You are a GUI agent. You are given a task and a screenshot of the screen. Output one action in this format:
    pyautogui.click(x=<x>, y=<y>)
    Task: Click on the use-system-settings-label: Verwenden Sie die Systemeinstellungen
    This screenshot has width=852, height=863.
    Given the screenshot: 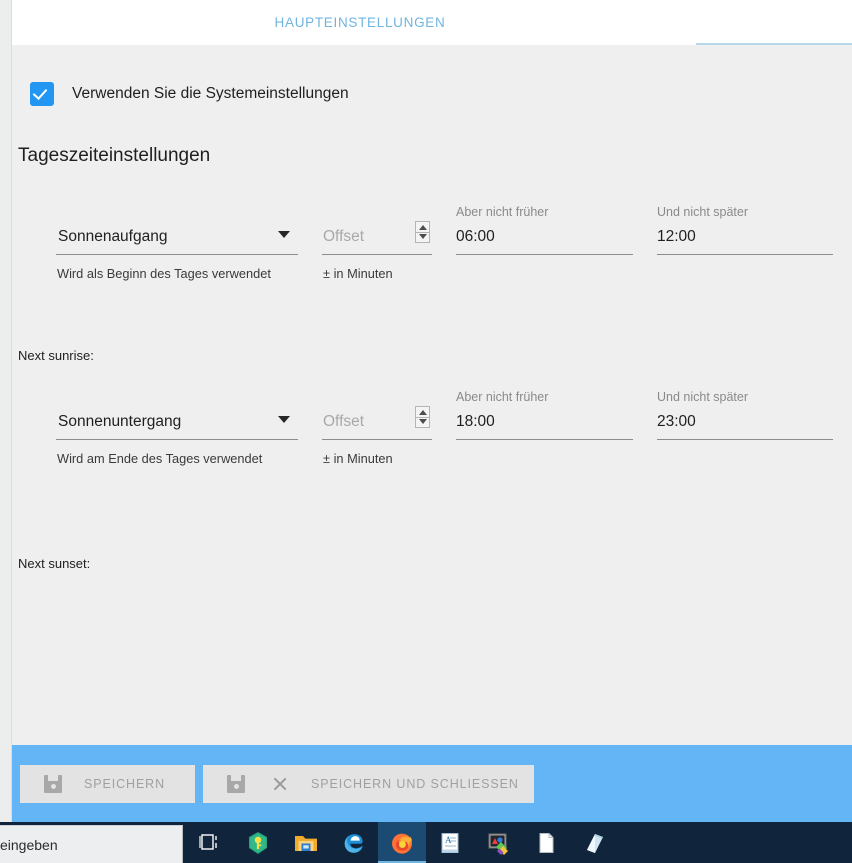 What is the action you would take?
    pyautogui.click(x=210, y=93)
    